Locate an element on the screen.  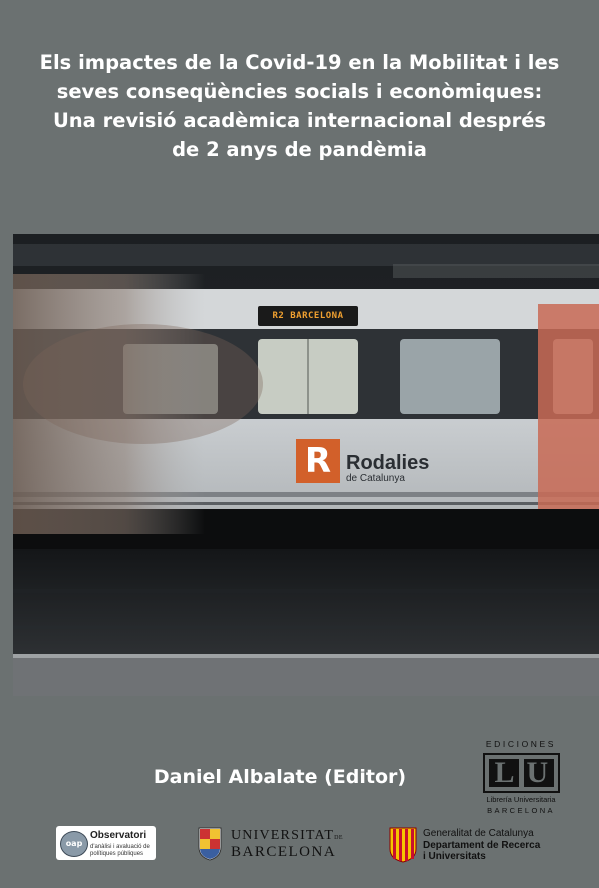
rodalies-logo-letter: R is located at coordinates (318, 461).